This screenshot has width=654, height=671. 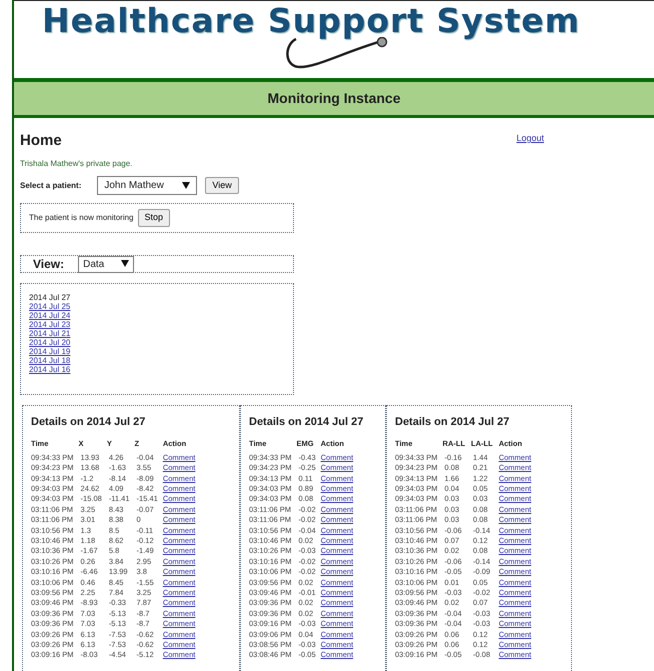 I want to click on date-link: 2014 Jul 24, so click(x=49, y=315).